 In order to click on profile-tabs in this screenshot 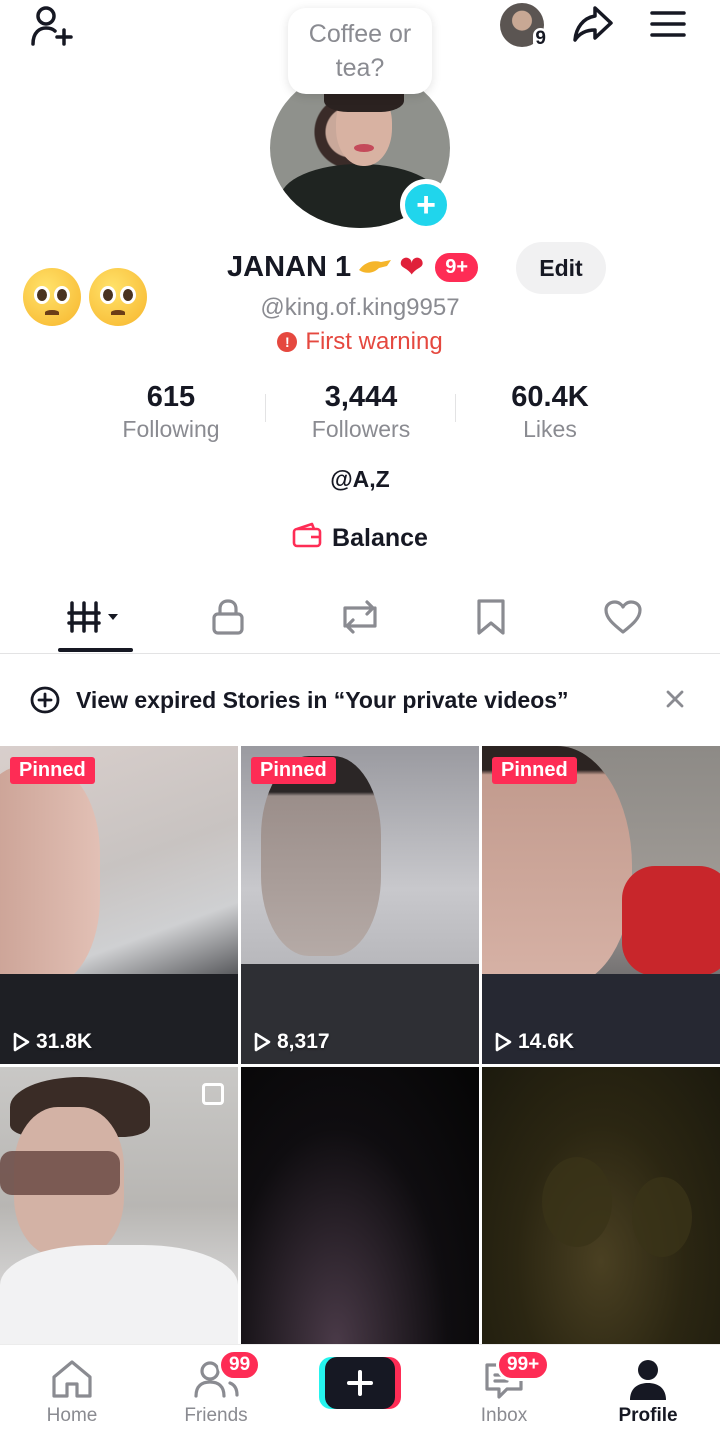, I will do `click(360, 620)`.